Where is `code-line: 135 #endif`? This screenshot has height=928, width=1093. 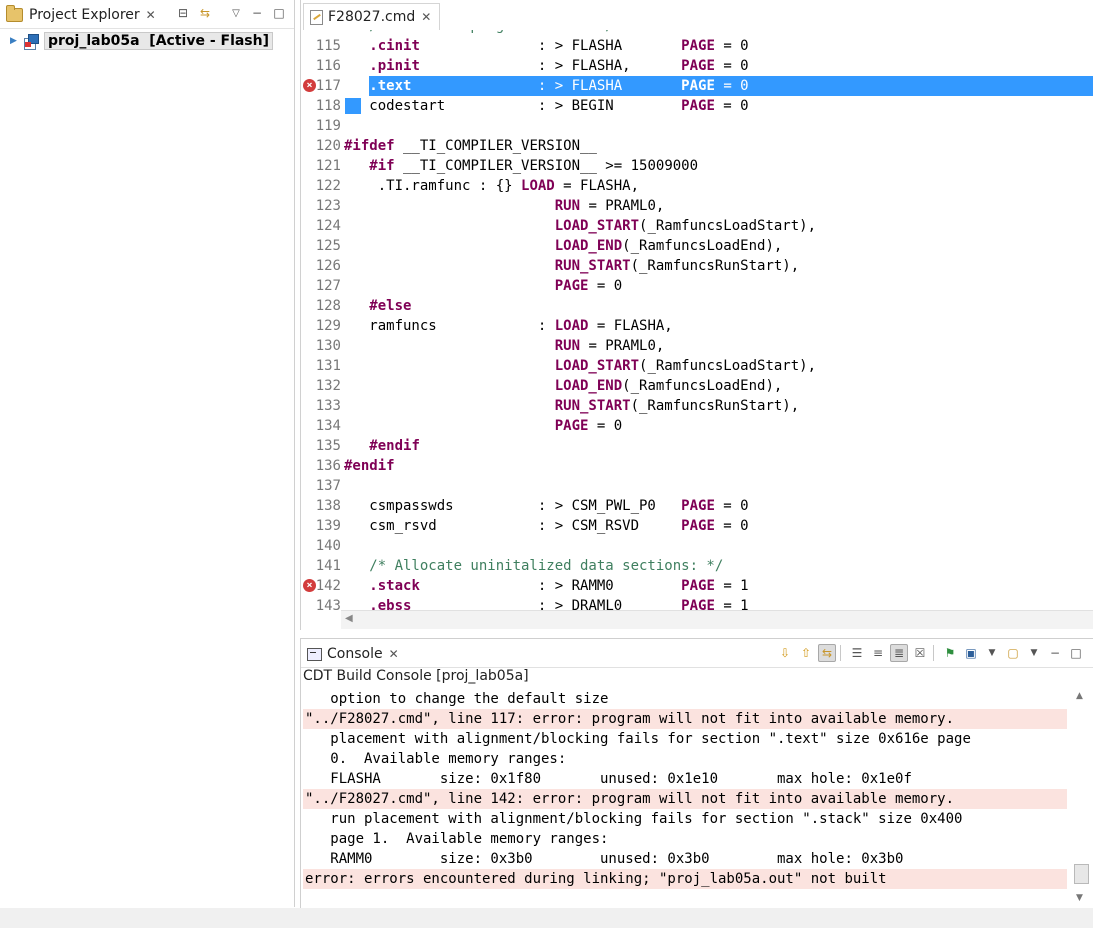
code-line: 135 #endif is located at coordinates (697, 446).